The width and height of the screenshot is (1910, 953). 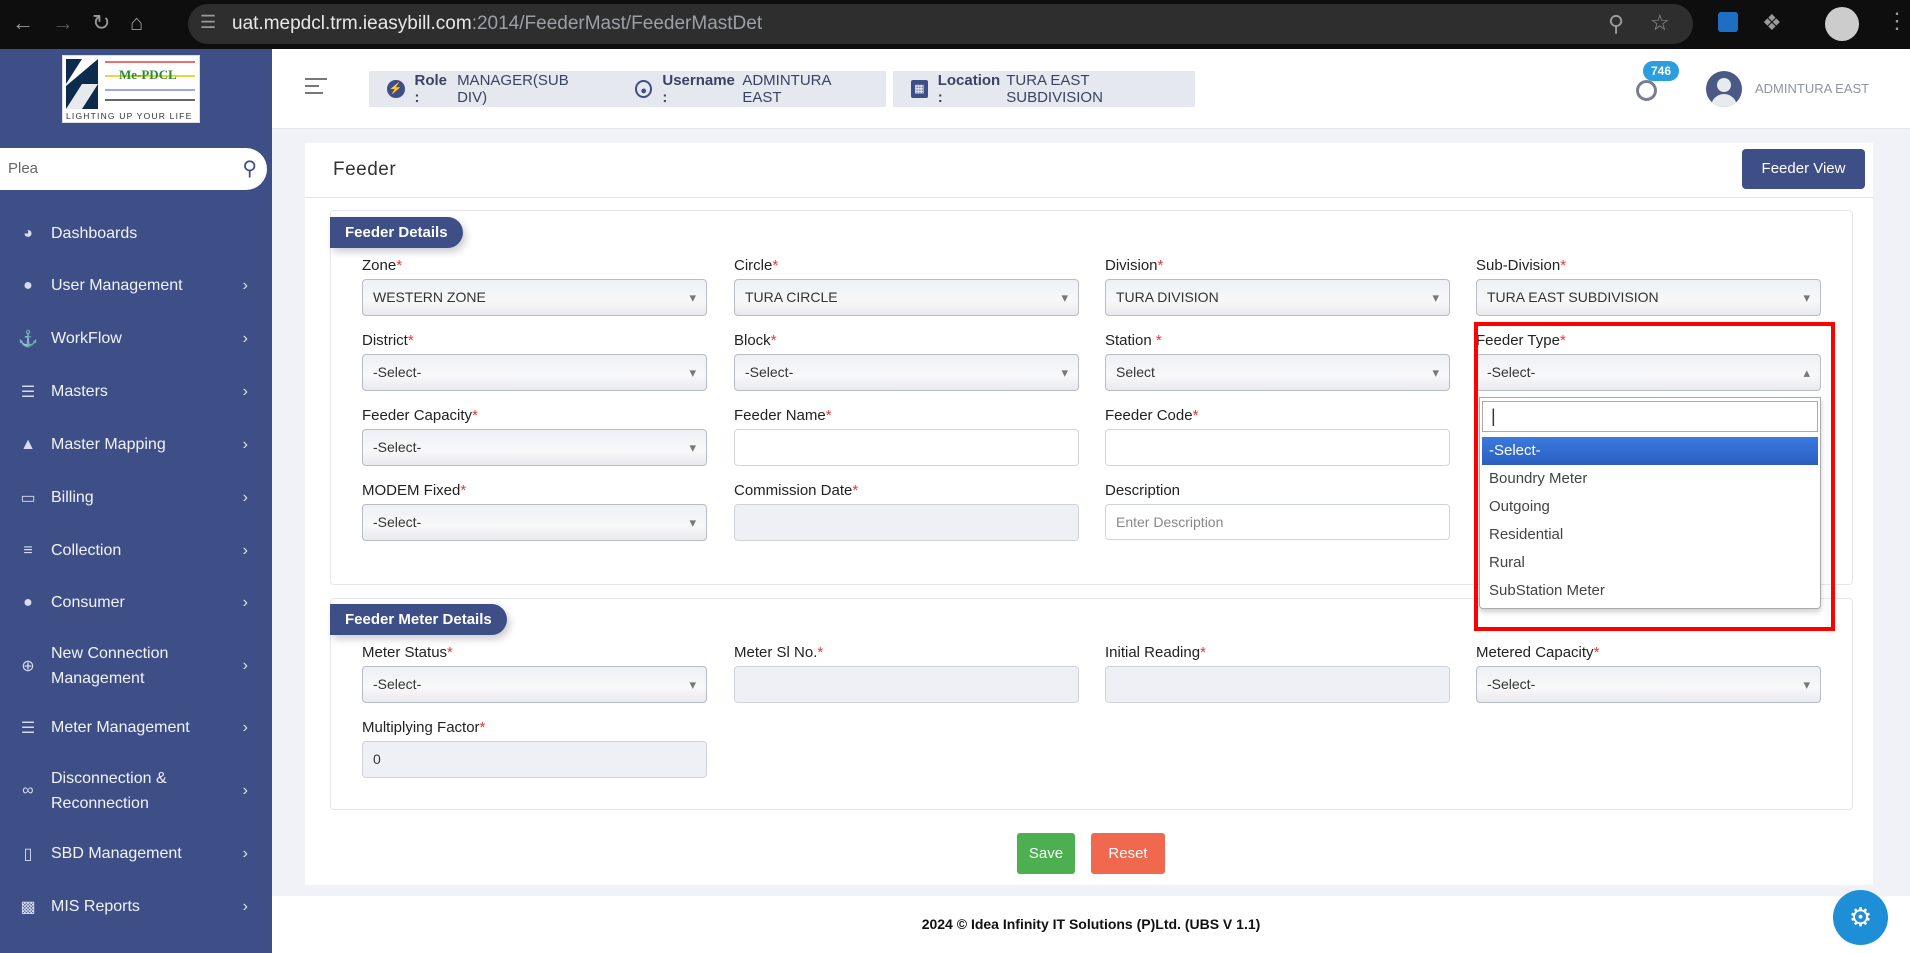 What do you see at coordinates (1130, 340) in the screenshot?
I see `field-label-text: Station` at bounding box center [1130, 340].